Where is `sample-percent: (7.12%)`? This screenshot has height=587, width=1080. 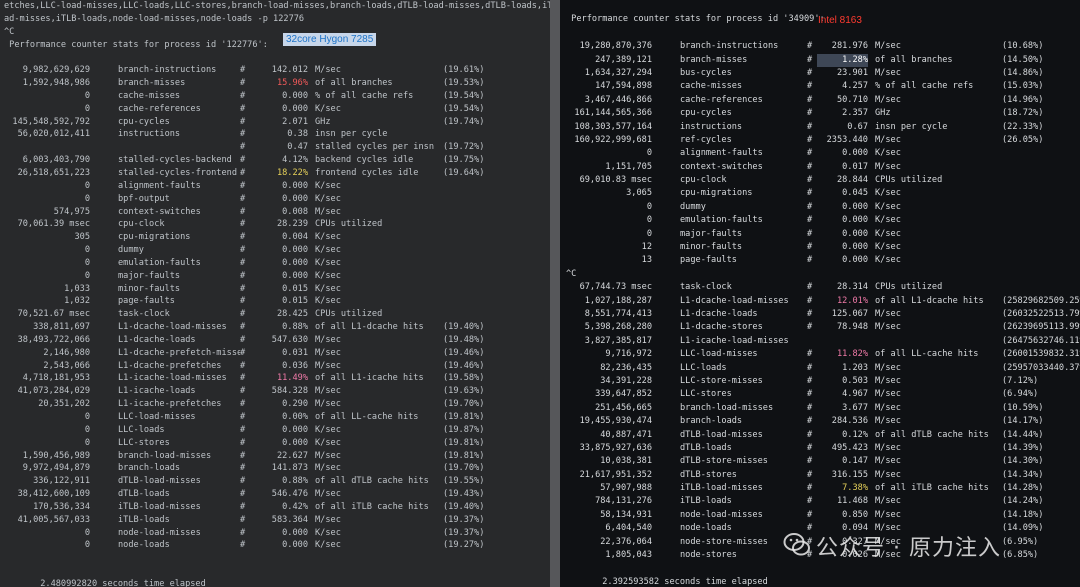 sample-percent: (7.12%) is located at coordinates (1020, 380).